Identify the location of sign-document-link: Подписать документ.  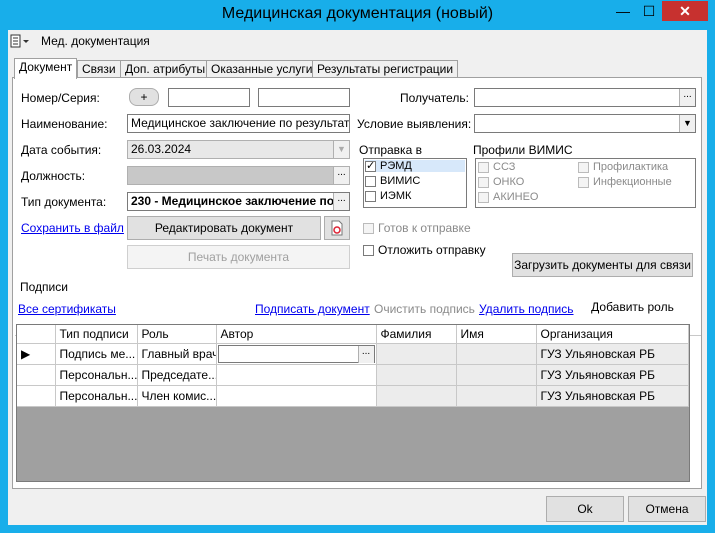
(312, 309).